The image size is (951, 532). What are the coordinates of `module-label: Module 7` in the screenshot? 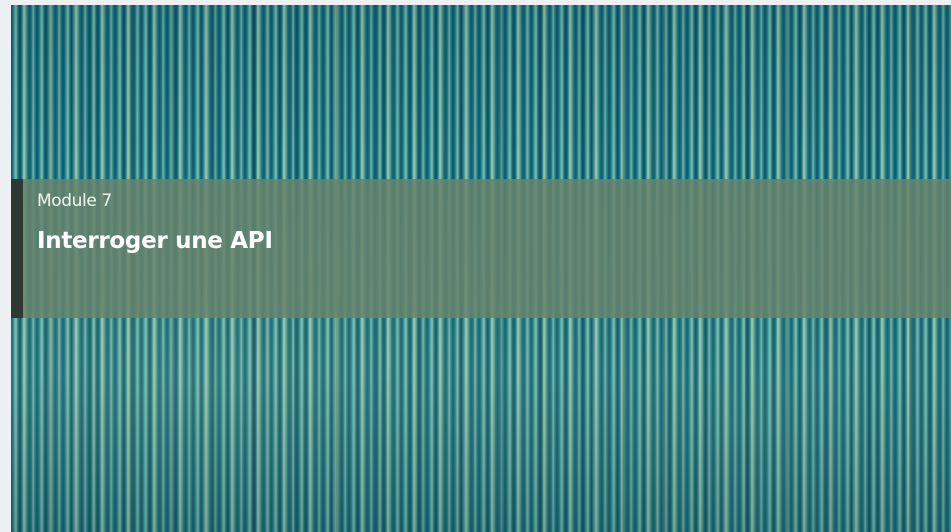 It's located at (74, 201).